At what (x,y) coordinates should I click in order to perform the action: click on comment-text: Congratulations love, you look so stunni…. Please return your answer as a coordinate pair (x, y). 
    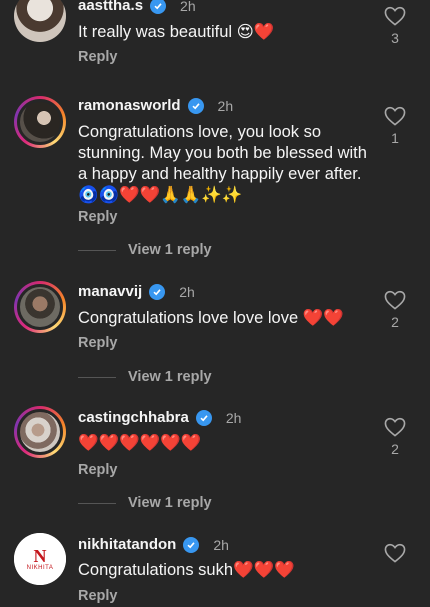
    Looking at the image, I should click on (222, 163).